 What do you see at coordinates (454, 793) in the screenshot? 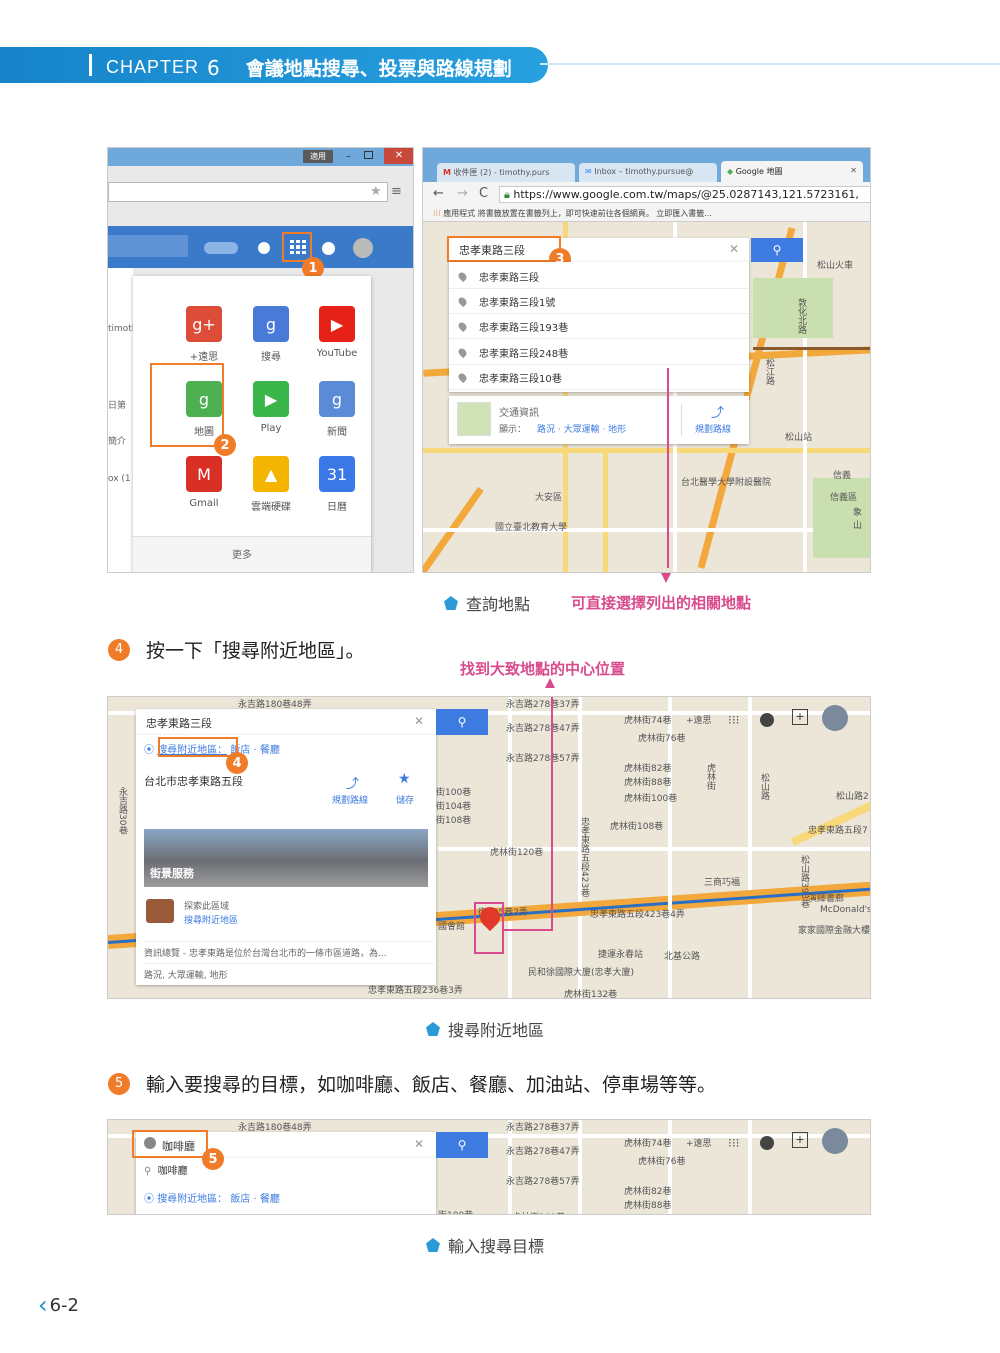
I see `map-label: 街100巷` at bounding box center [454, 793].